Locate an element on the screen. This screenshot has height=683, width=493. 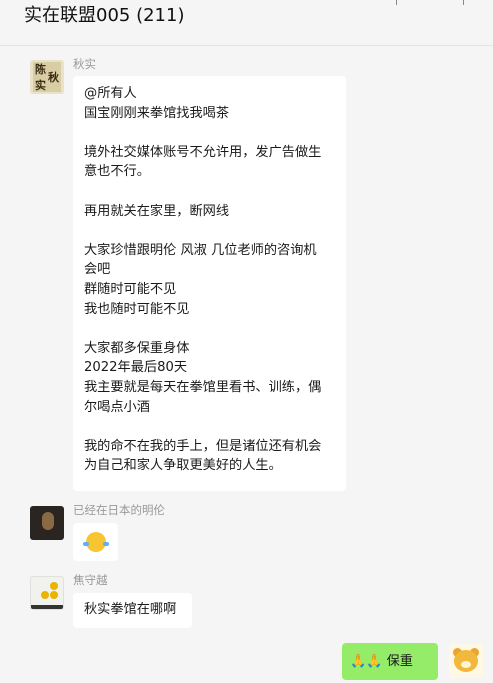
sticker-bubble is located at coordinates (95, 542).